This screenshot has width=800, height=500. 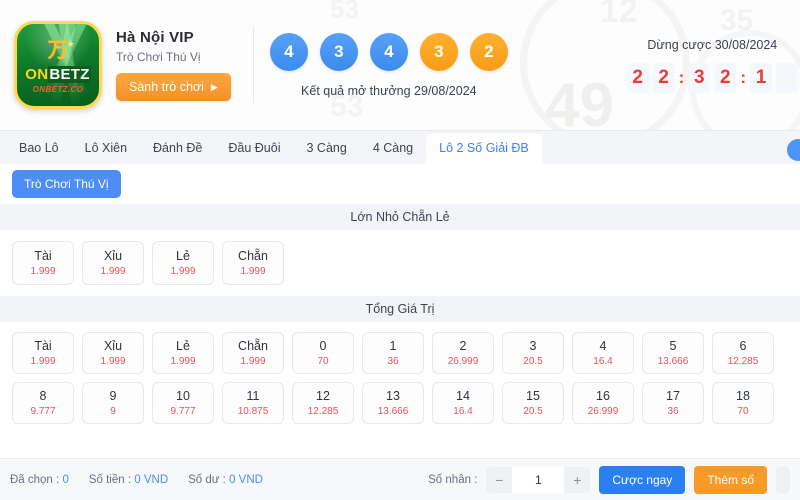 I want to click on tab-đầu-đuôi: Đầu Đuôi, so click(x=254, y=148).